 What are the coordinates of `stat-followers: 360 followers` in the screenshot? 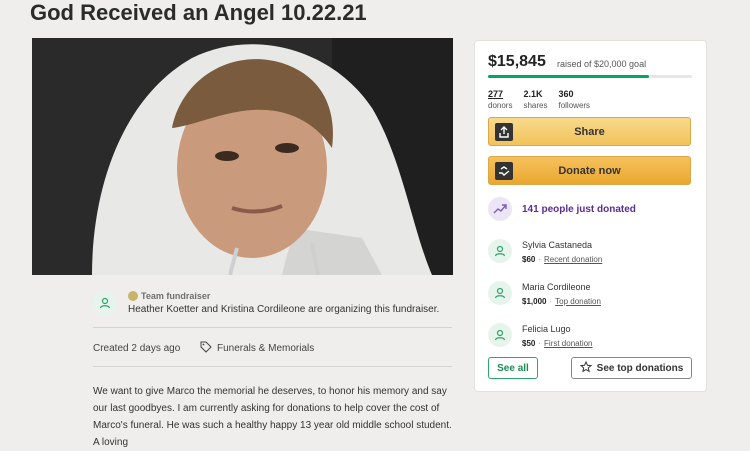 It's located at (574, 100).